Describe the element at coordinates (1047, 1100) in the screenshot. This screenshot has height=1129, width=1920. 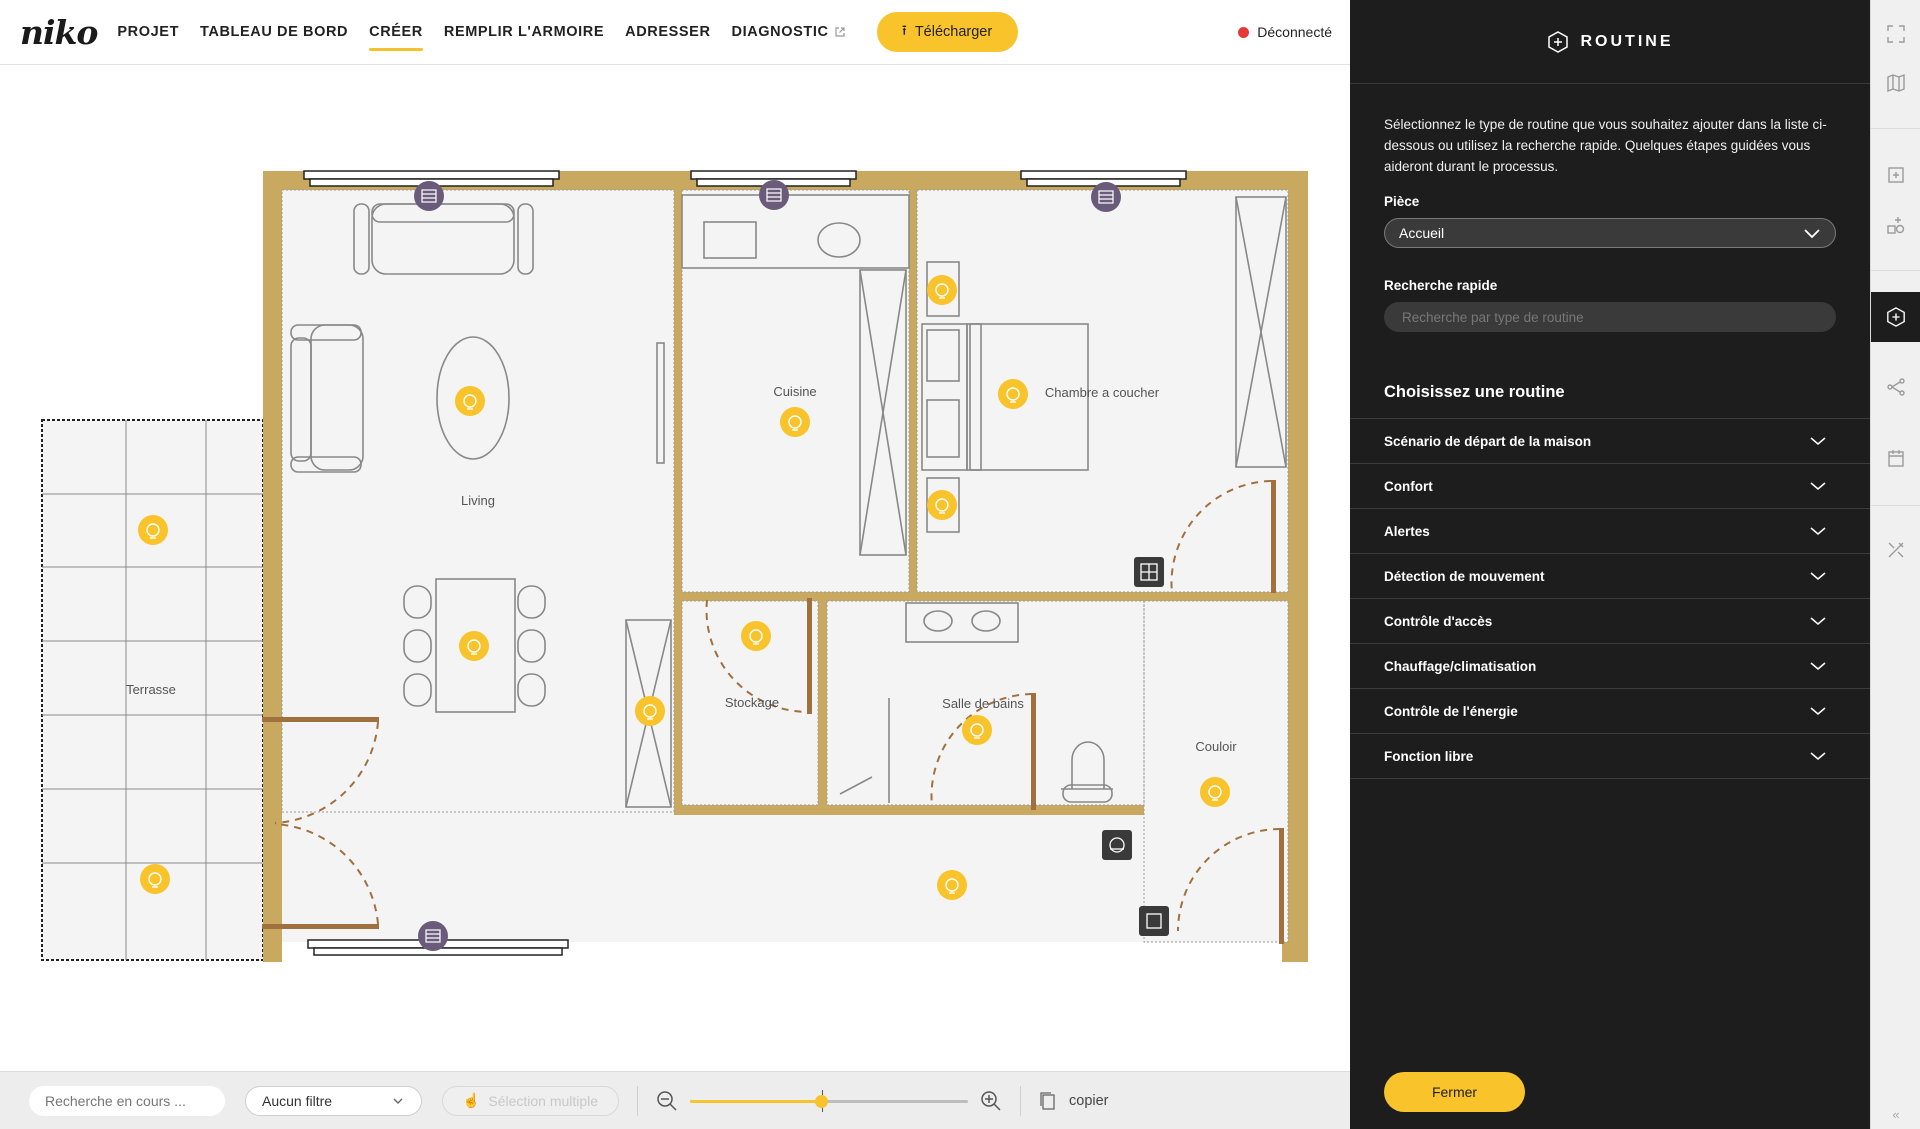
I see `copy-icon` at that location.